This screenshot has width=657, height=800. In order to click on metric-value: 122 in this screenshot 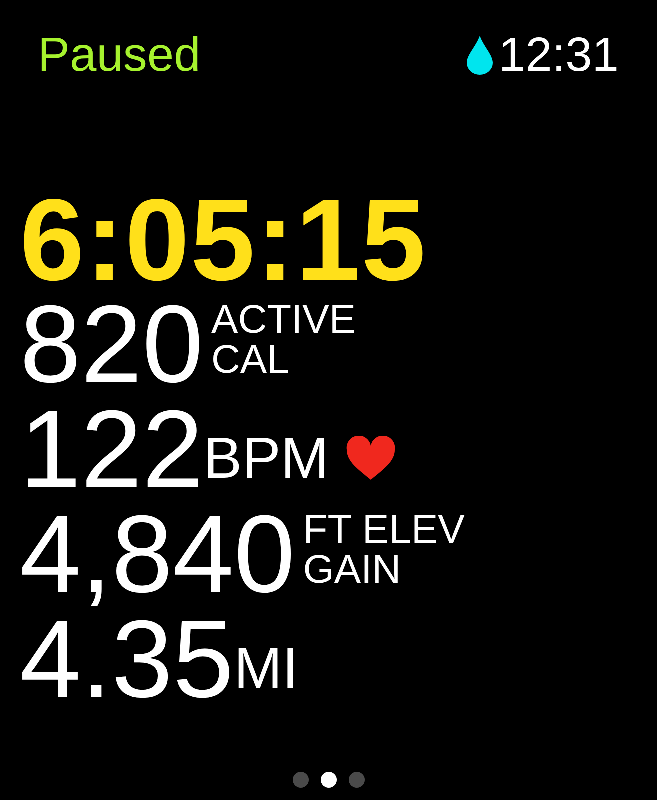, I will do `click(112, 450)`.